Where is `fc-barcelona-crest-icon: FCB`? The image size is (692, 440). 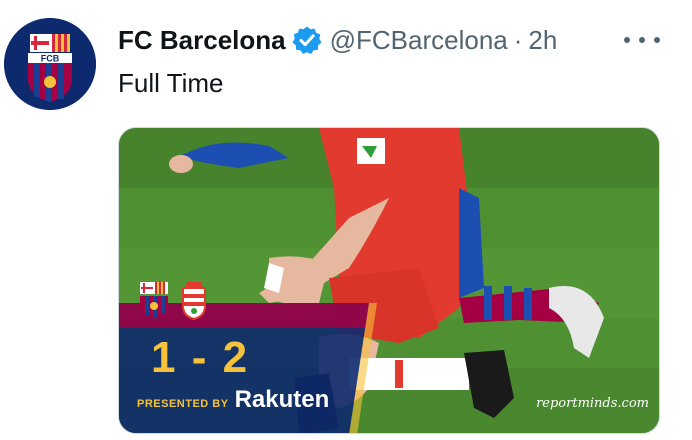 fc-barcelona-crest-icon: FCB is located at coordinates (50, 64).